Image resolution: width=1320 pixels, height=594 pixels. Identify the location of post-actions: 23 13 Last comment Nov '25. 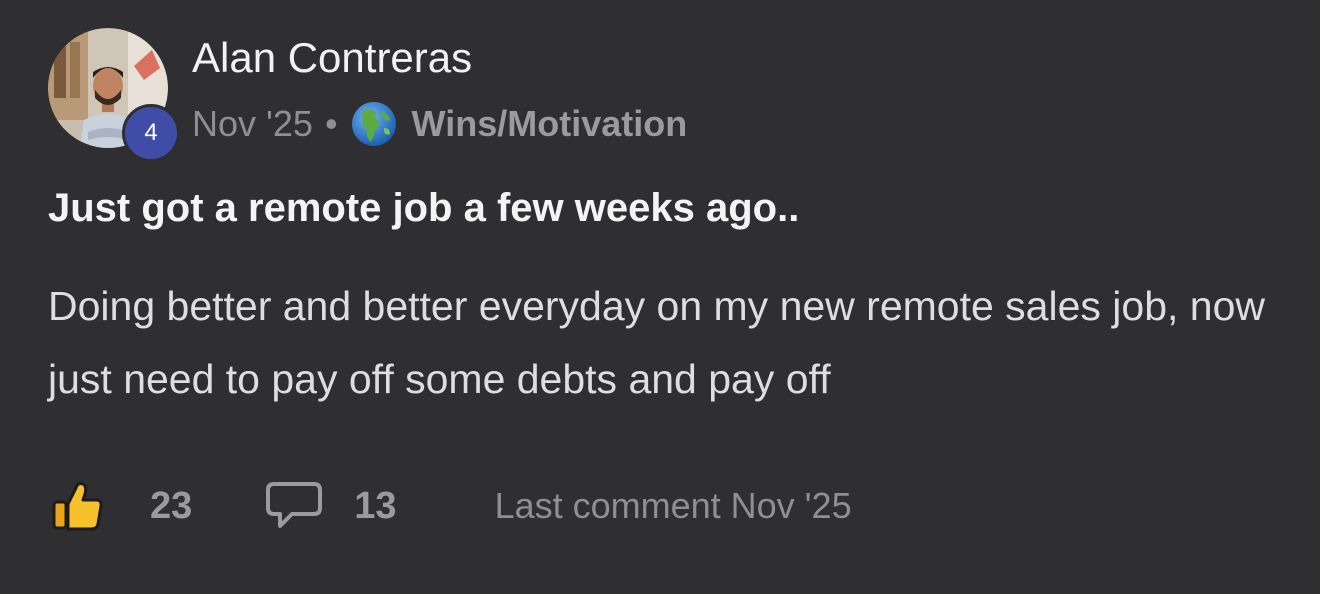
(450, 506).